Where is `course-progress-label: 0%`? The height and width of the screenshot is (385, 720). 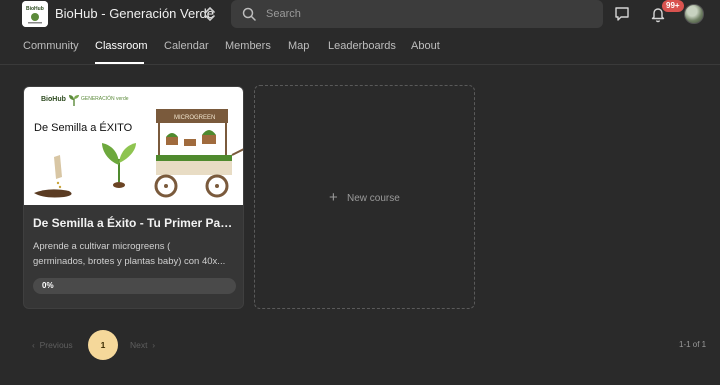 course-progress-label: 0% is located at coordinates (48, 285).